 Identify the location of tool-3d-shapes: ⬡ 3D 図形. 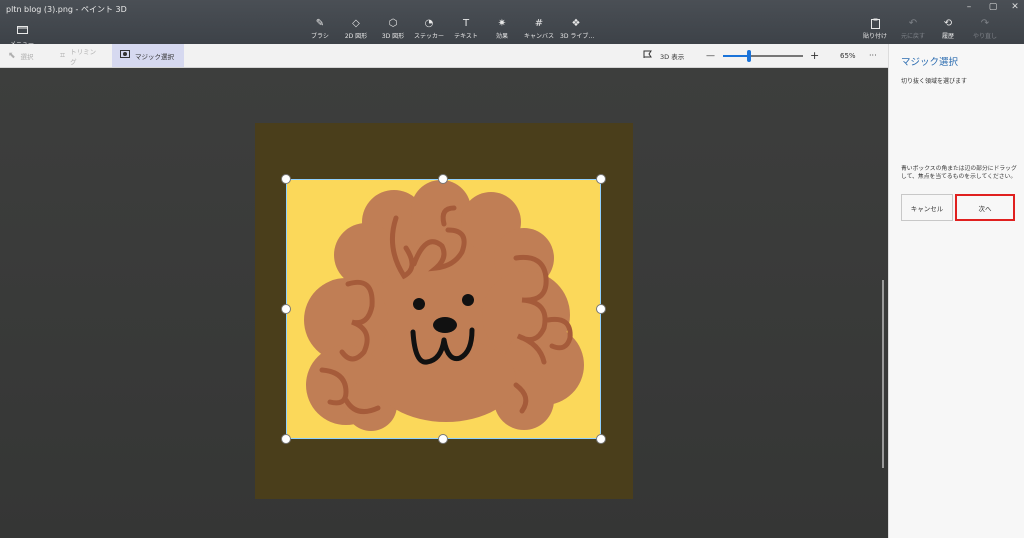
(393, 29).